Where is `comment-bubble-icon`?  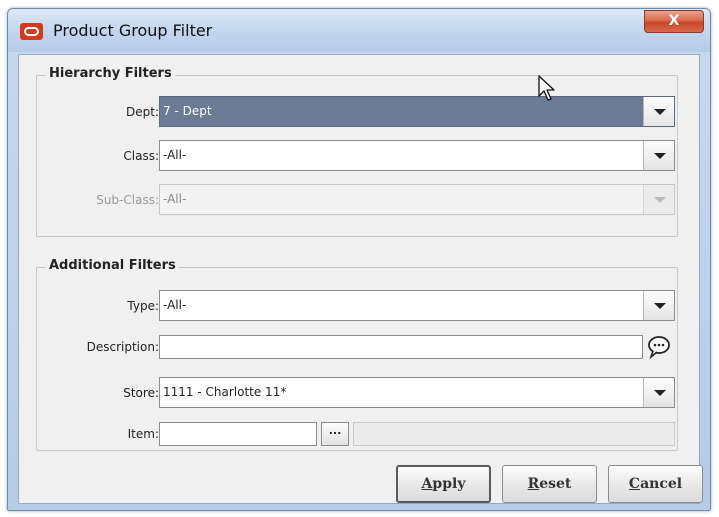
comment-bubble-icon is located at coordinates (659, 347).